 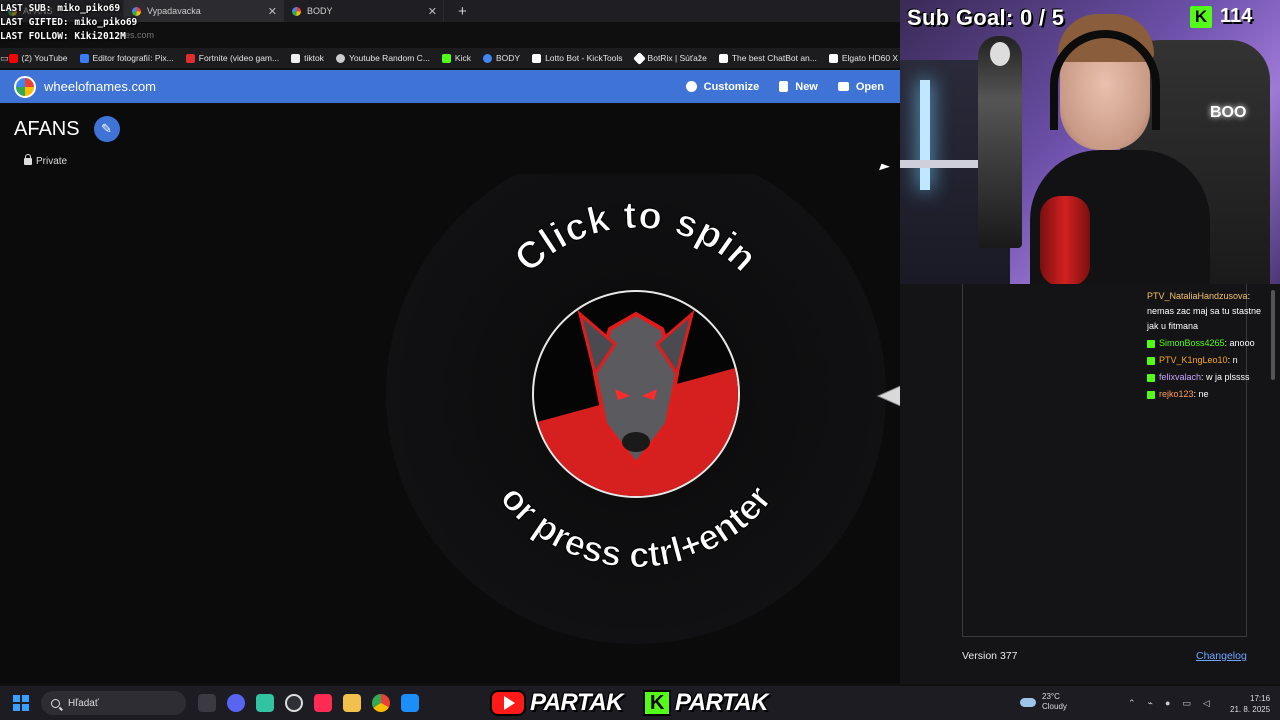 I want to click on wheelofnames-logo-icon, so click(x=25, y=86).